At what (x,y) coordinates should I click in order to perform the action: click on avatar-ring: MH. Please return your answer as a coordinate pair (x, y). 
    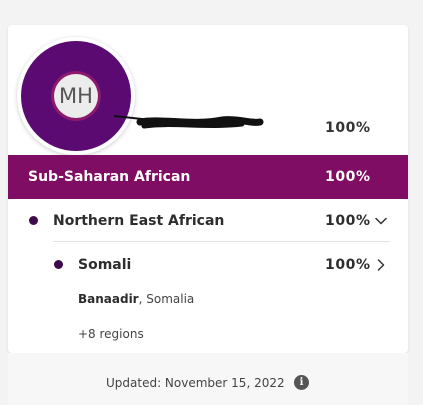
    Looking at the image, I should click on (76, 96).